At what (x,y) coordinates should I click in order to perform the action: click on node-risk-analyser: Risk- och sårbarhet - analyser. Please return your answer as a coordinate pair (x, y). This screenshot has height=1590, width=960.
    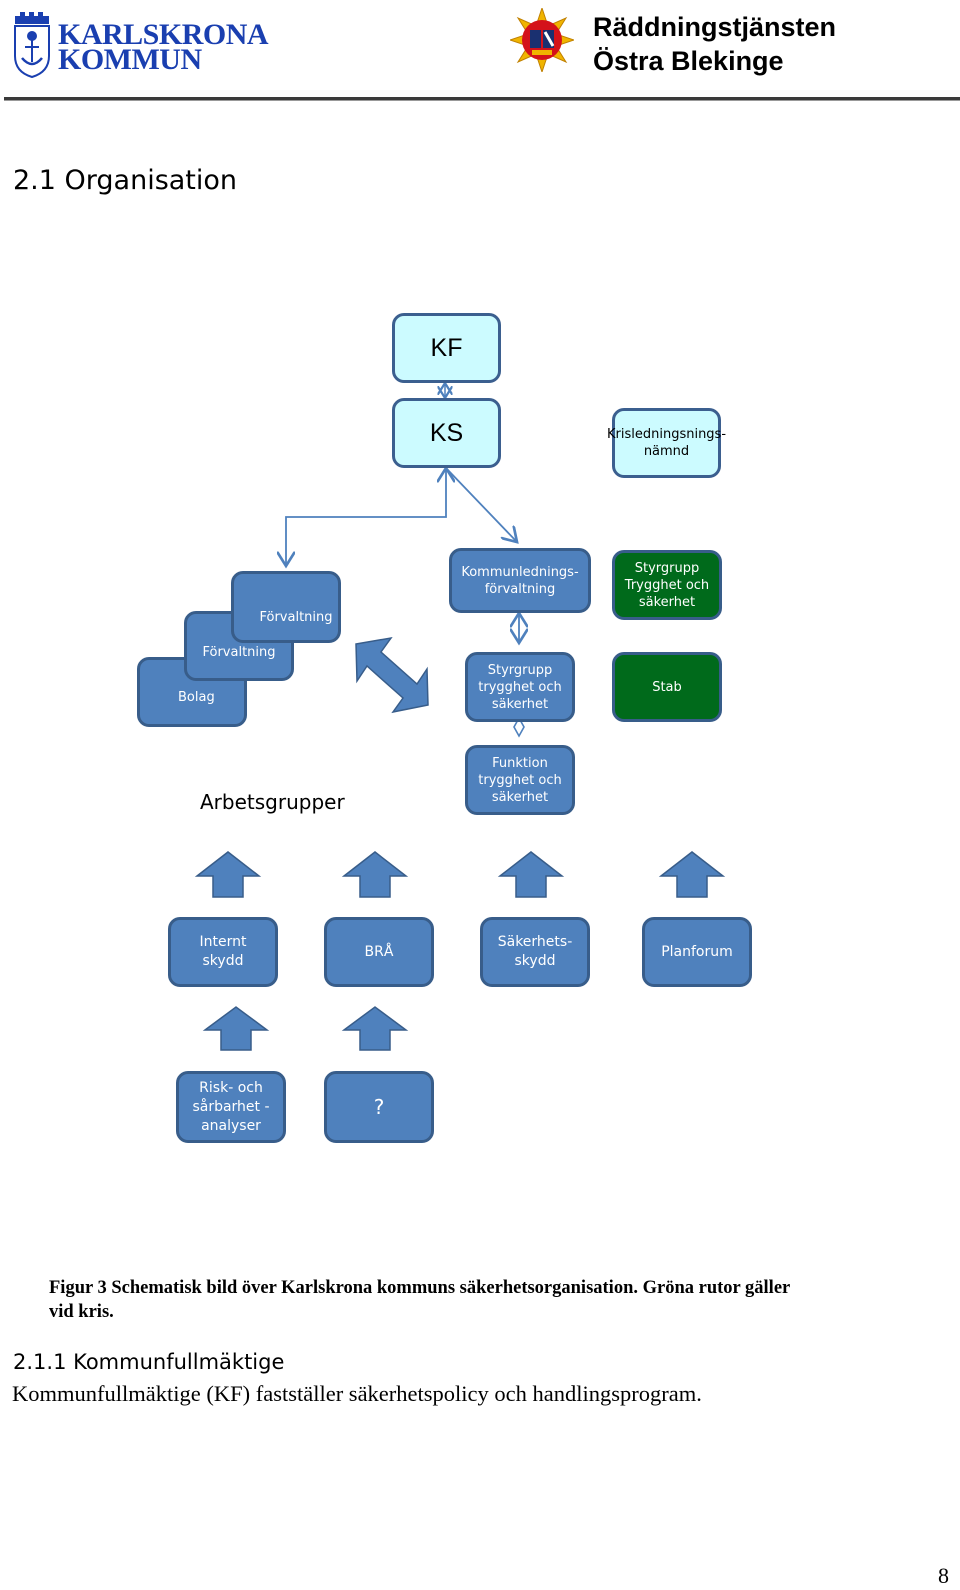
    Looking at the image, I should click on (231, 1107).